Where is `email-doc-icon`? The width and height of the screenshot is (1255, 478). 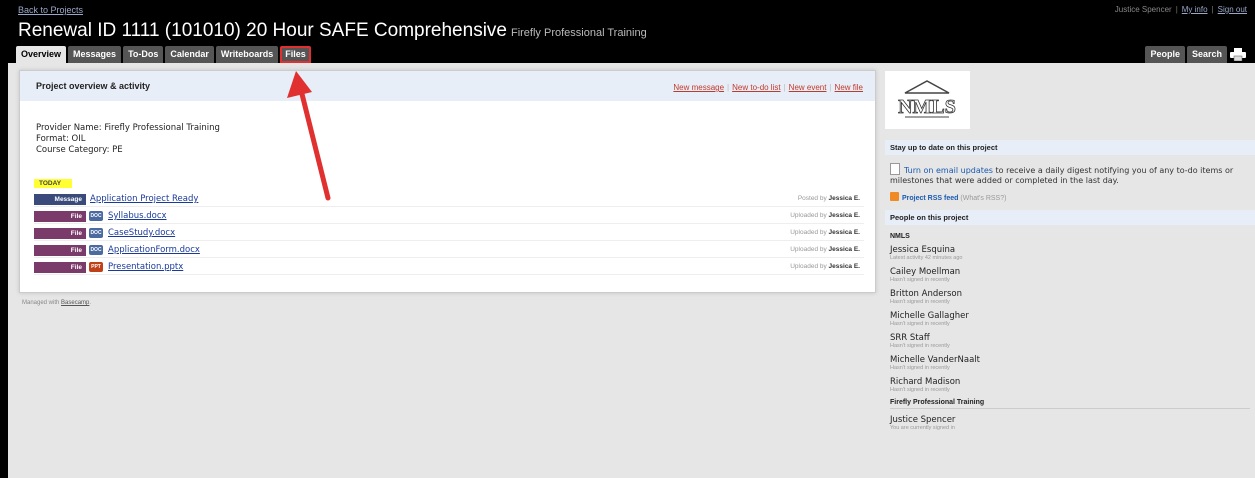 email-doc-icon is located at coordinates (895, 169).